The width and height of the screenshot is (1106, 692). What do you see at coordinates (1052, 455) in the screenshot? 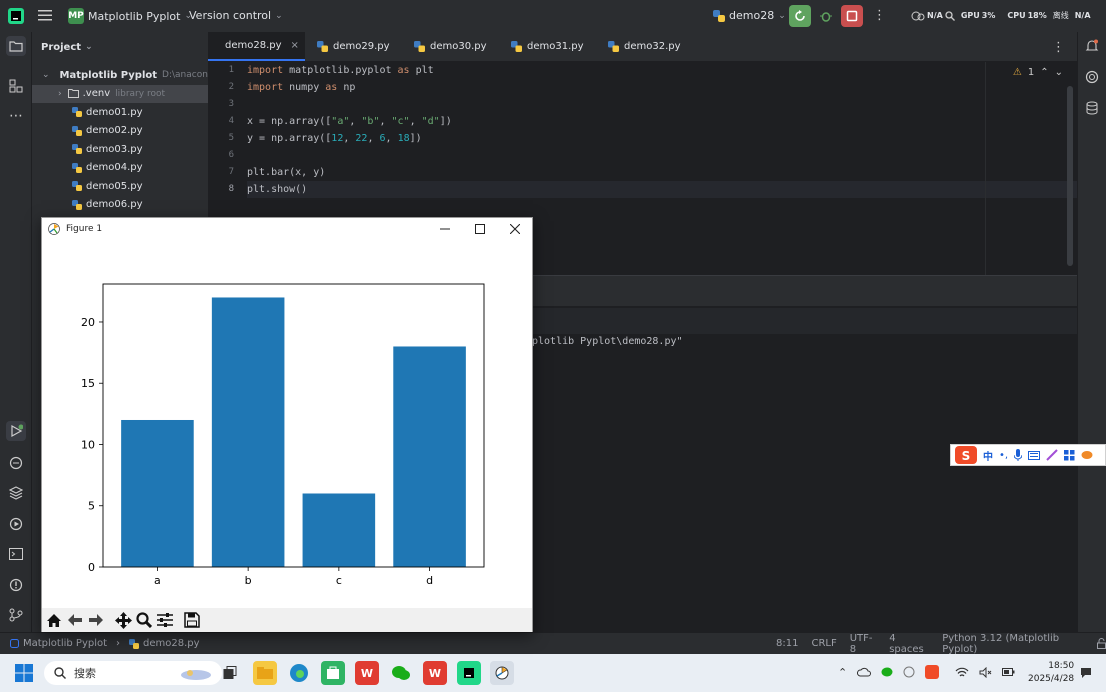
I see `skin-icon` at bounding box center [1052, 455].